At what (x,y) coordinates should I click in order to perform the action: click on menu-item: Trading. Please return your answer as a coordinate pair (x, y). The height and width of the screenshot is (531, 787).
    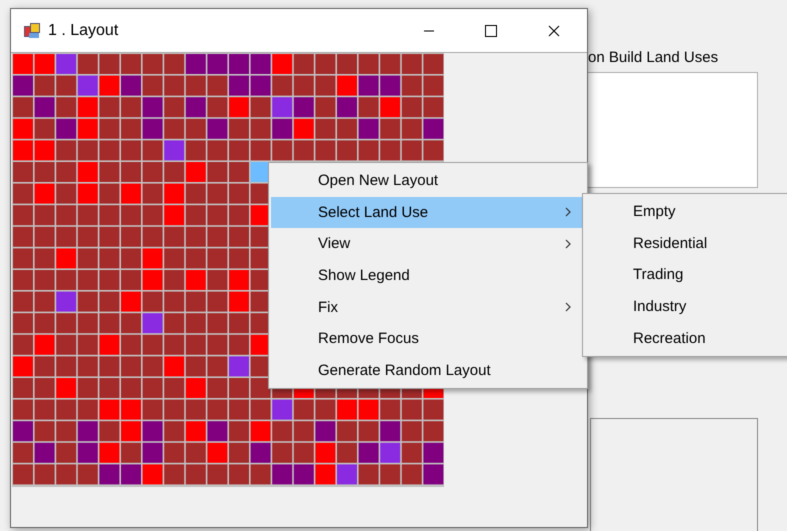
    Looking at the image, I should click on (685, 275).